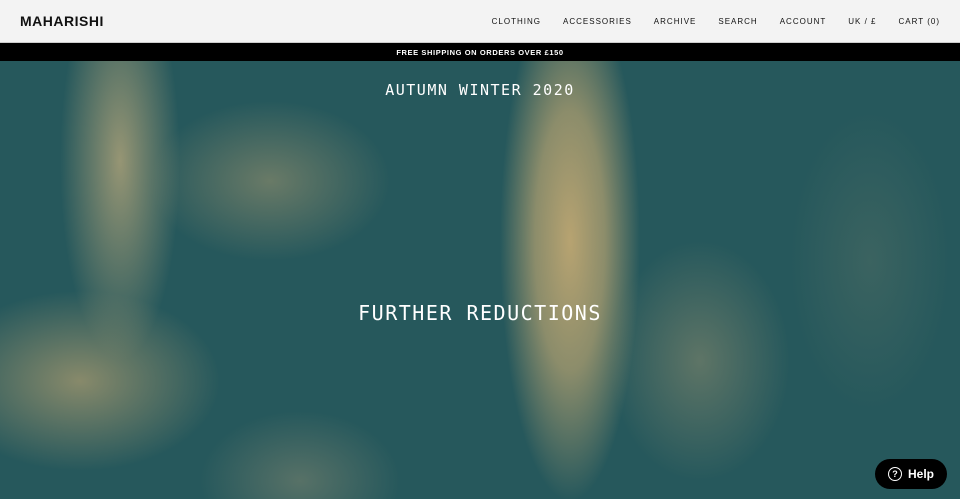  What do you see at coordinates (516, 21) in the screenshot?
I see `nav-clothing: CLOTHING` at bounding box center [516, 21].